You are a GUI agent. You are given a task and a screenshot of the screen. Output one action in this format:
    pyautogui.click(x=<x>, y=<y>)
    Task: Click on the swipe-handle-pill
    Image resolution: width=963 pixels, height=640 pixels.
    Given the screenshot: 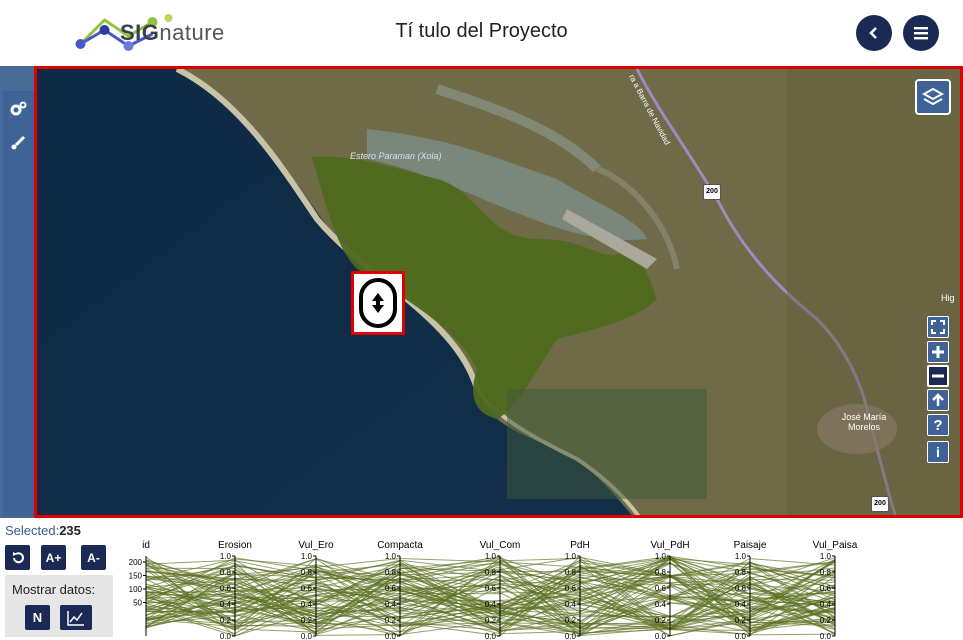 What is the action you would take?
    pyautogui.click(x=378, y=303)
    